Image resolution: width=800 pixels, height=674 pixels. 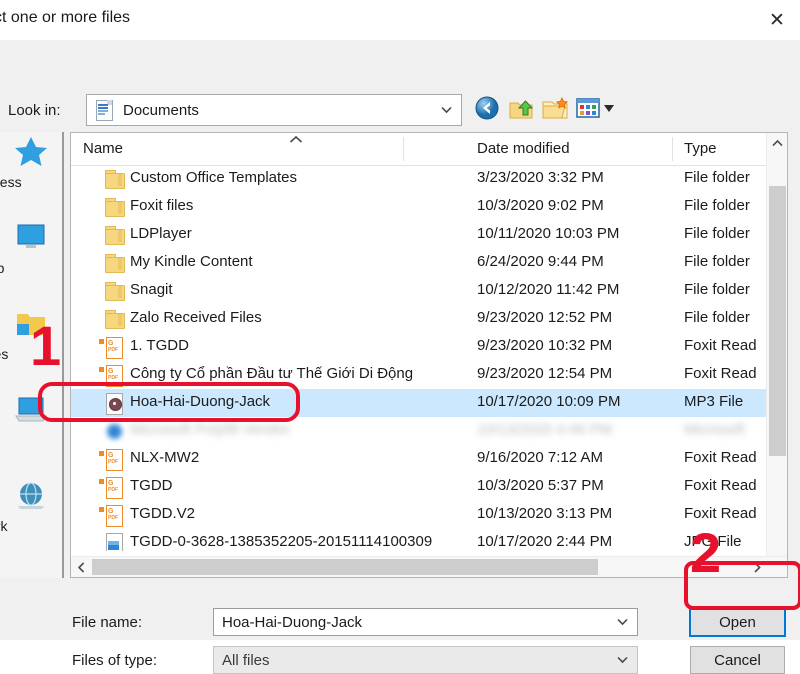 What do you see at coordinates (161, 110) in the screenshot?
I see `look-in-value: Documents` at bounding box center [161, 110].